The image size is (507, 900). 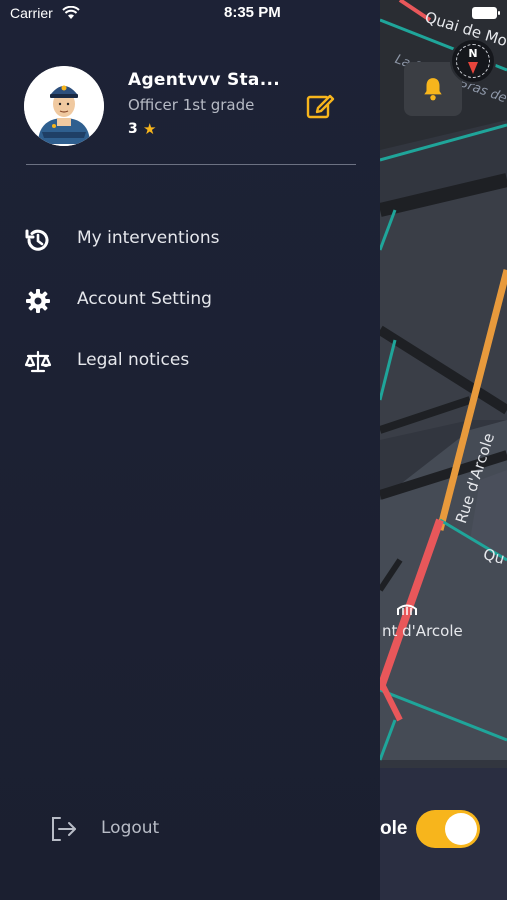 What do you see at coordinates (473, 68) in the screenshot?
I see `compass-needle-icon` at bounding box center [473, 68].